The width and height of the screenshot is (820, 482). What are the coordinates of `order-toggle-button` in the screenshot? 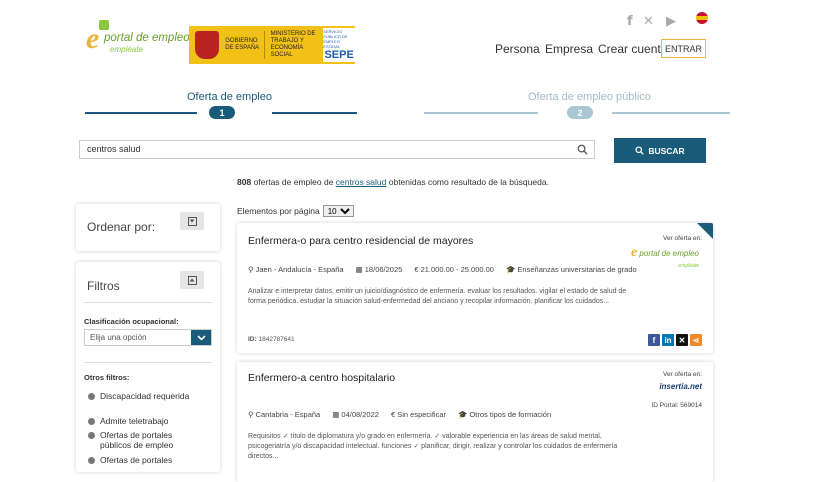 It's located at (192, 221).